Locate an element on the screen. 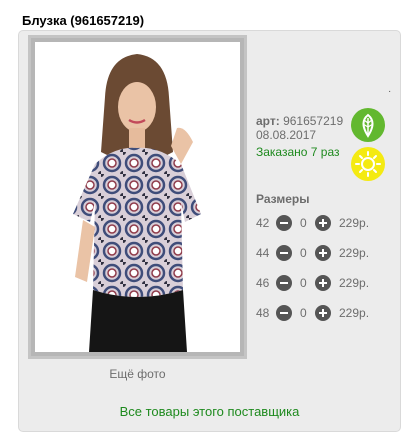 The image size is (413, 442). size-label: 42 is located at coordinates (263, 223).